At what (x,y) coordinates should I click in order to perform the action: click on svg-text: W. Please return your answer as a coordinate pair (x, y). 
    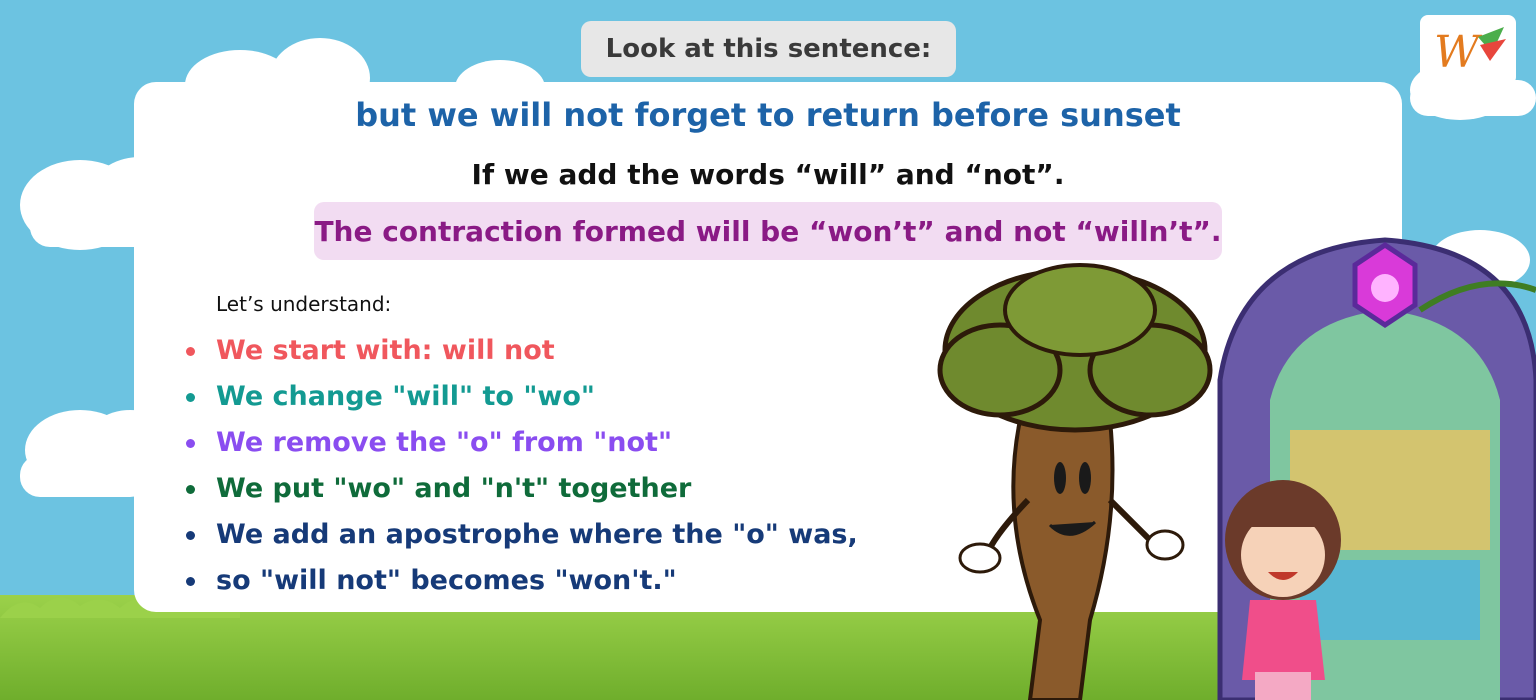
    Looking at the image, I should click on (1458, 52).